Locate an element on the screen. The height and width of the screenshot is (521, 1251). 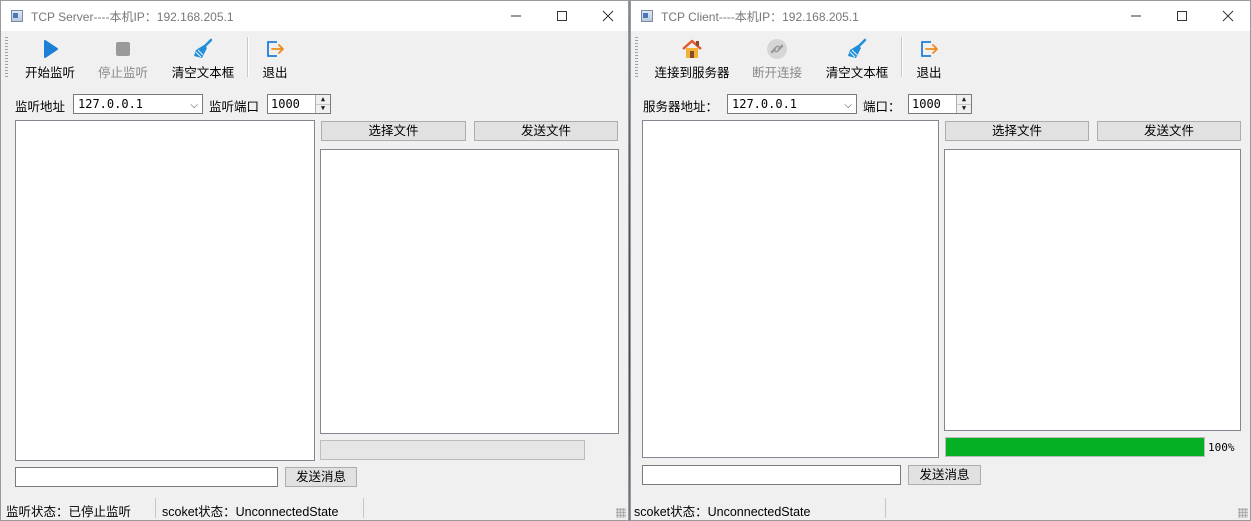
client-message-input is located at coordinates (771, 475).